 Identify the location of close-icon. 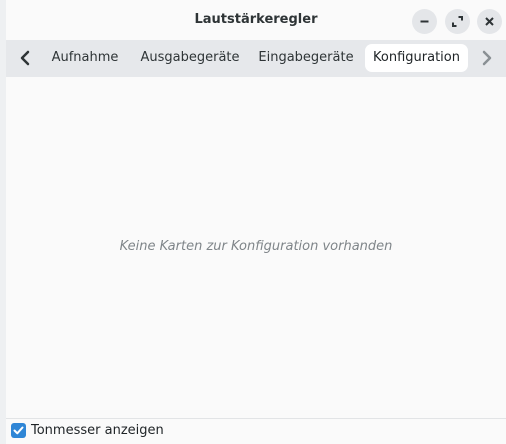
(489, 21).